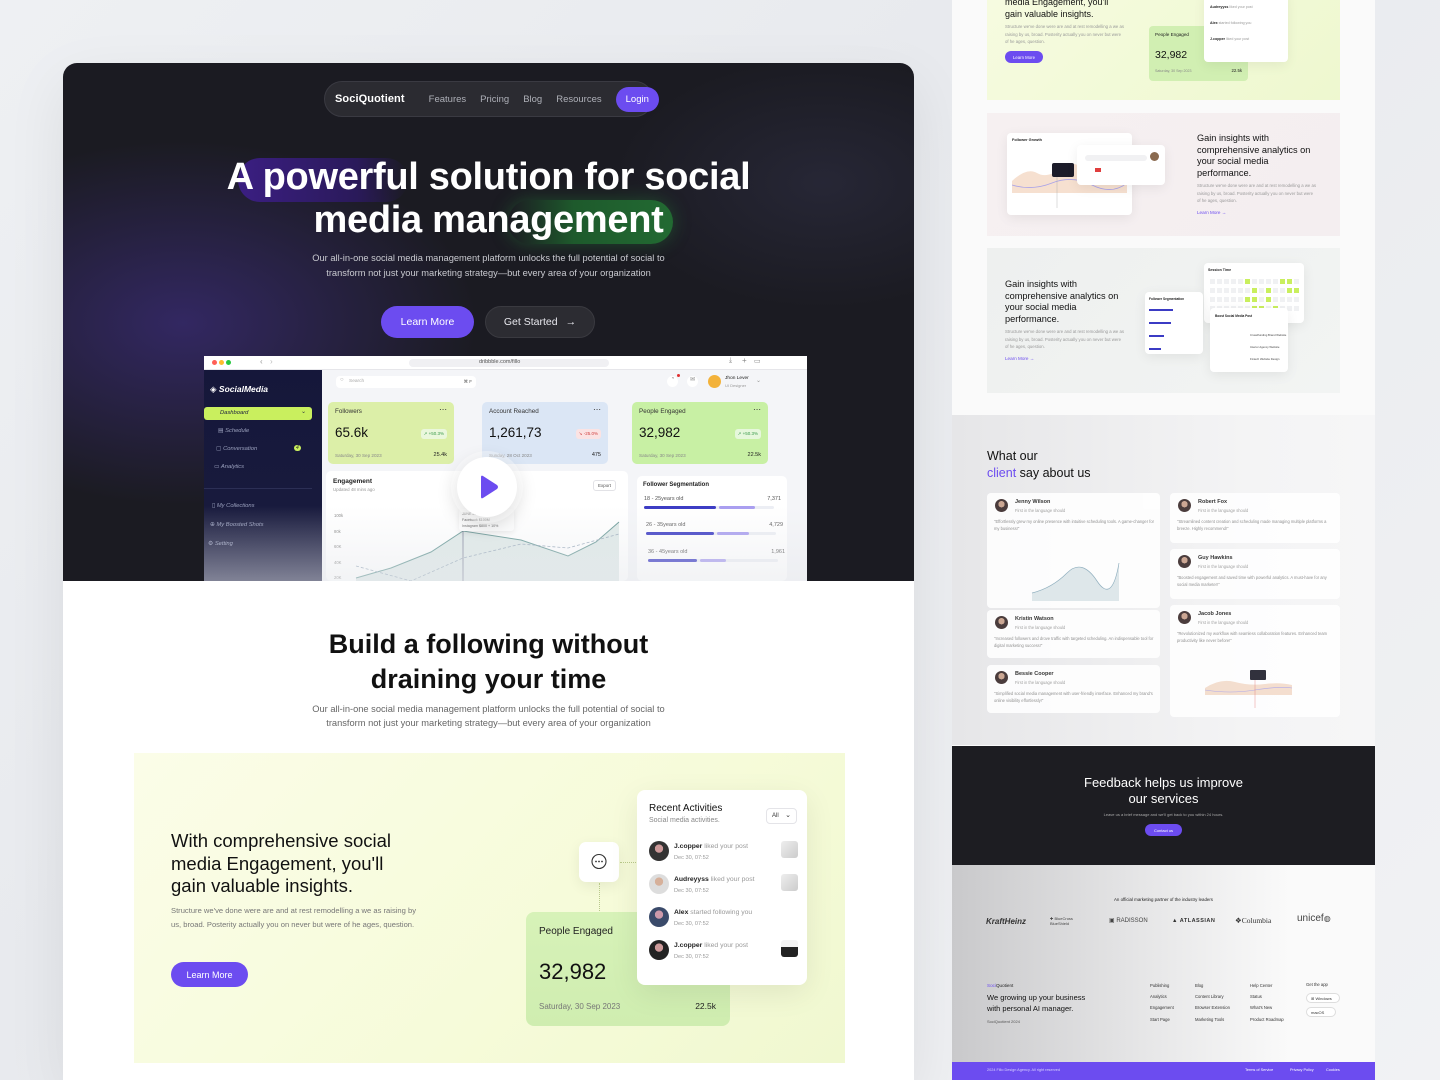 The height and width of the screenshot is (1080, 1440). I want to click on segment-row: 18 - 25years old 7,371, so click(714, 502).